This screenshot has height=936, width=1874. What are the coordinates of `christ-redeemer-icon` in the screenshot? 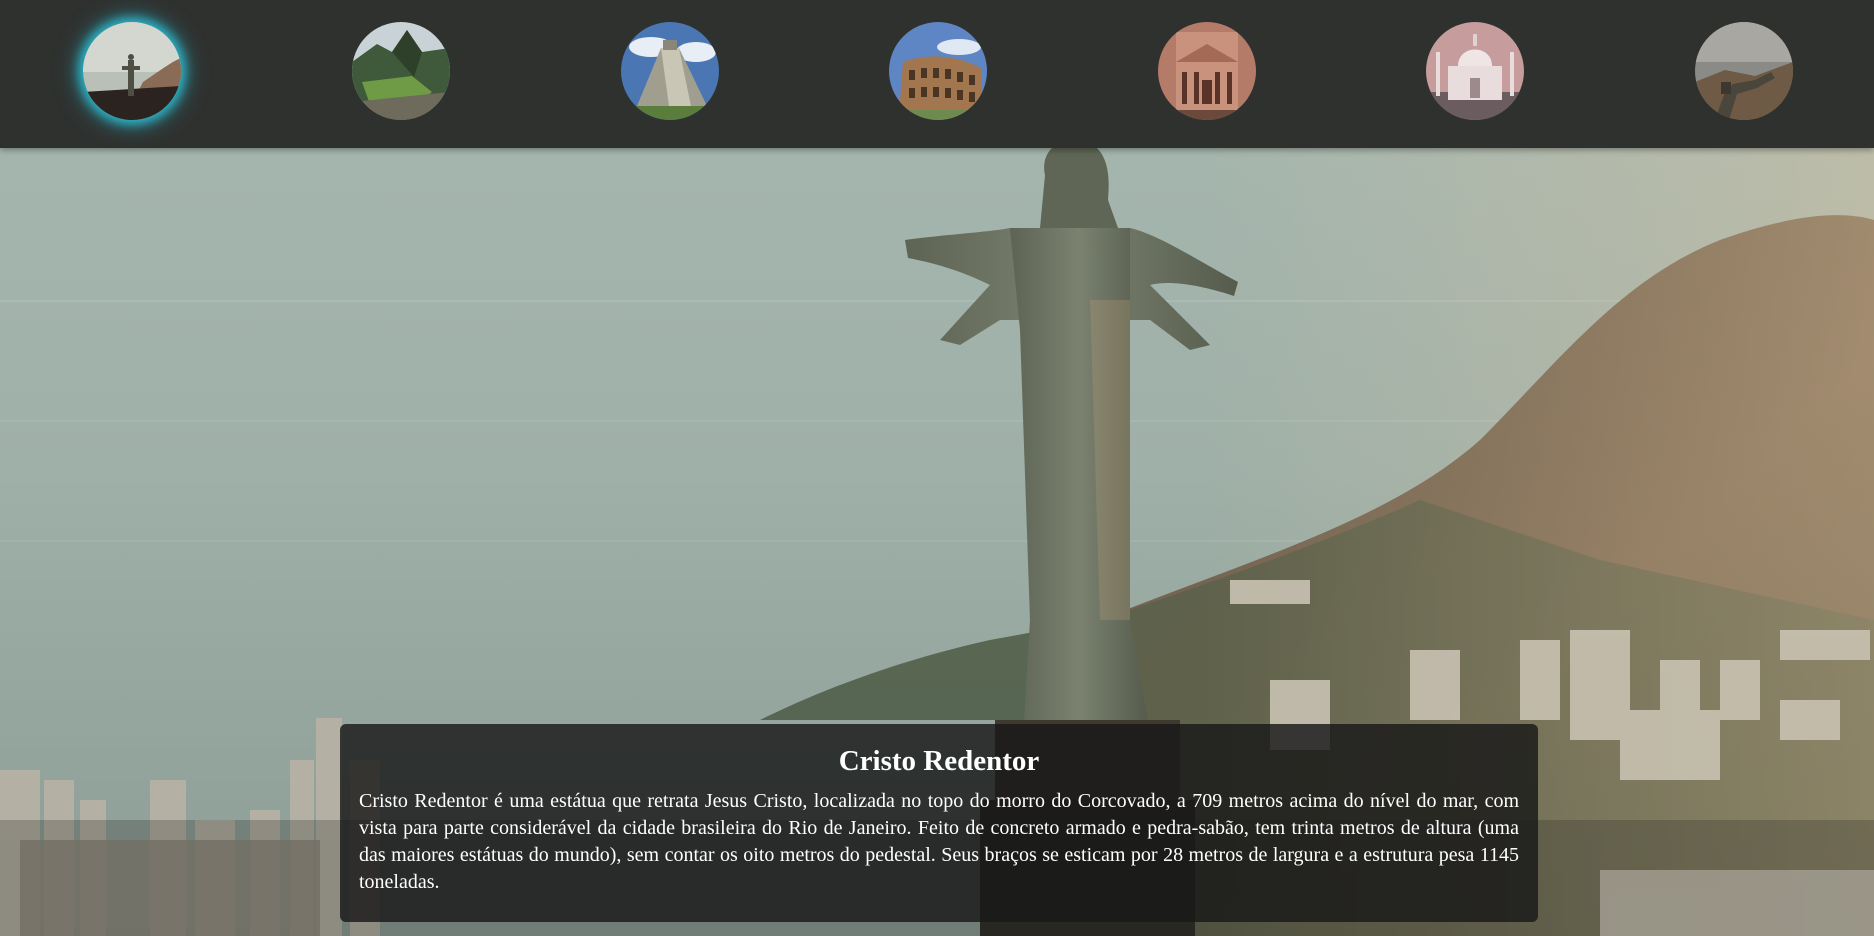 It's located at (132, 71).